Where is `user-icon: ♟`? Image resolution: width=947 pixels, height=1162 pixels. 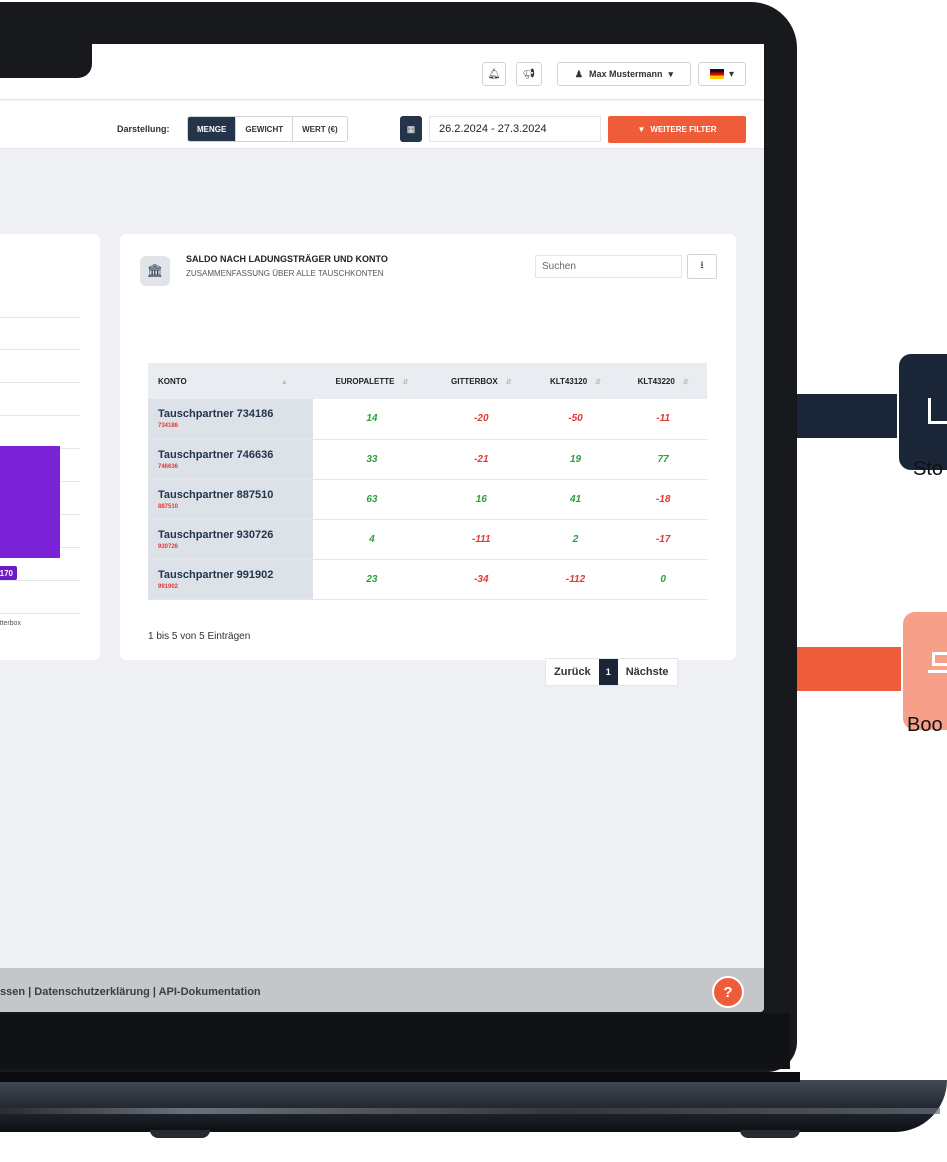 user-icon: ♟ is located at coordinates (578, 73).